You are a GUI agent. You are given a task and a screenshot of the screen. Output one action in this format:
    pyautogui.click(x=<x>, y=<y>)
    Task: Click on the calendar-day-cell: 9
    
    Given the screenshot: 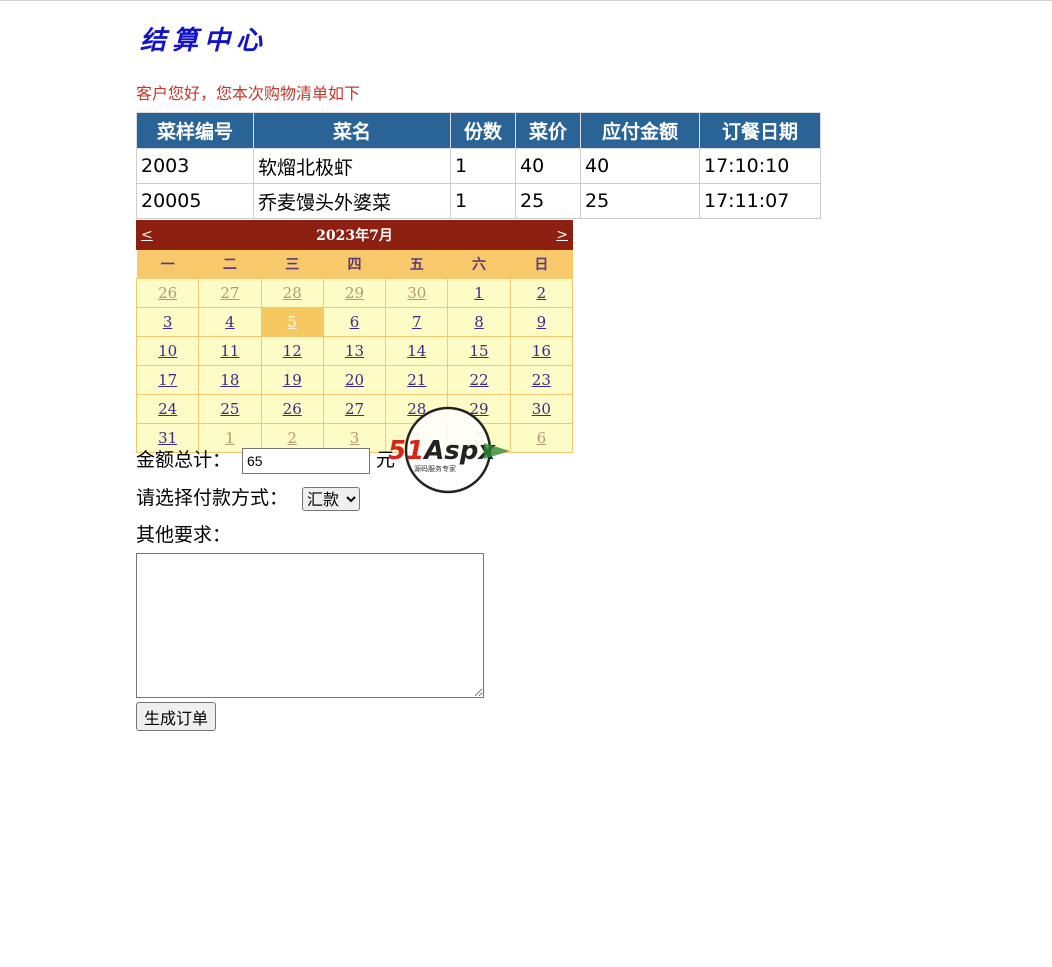 What is the action you would take?
    pyautogui.click(x=541, y=322)
    